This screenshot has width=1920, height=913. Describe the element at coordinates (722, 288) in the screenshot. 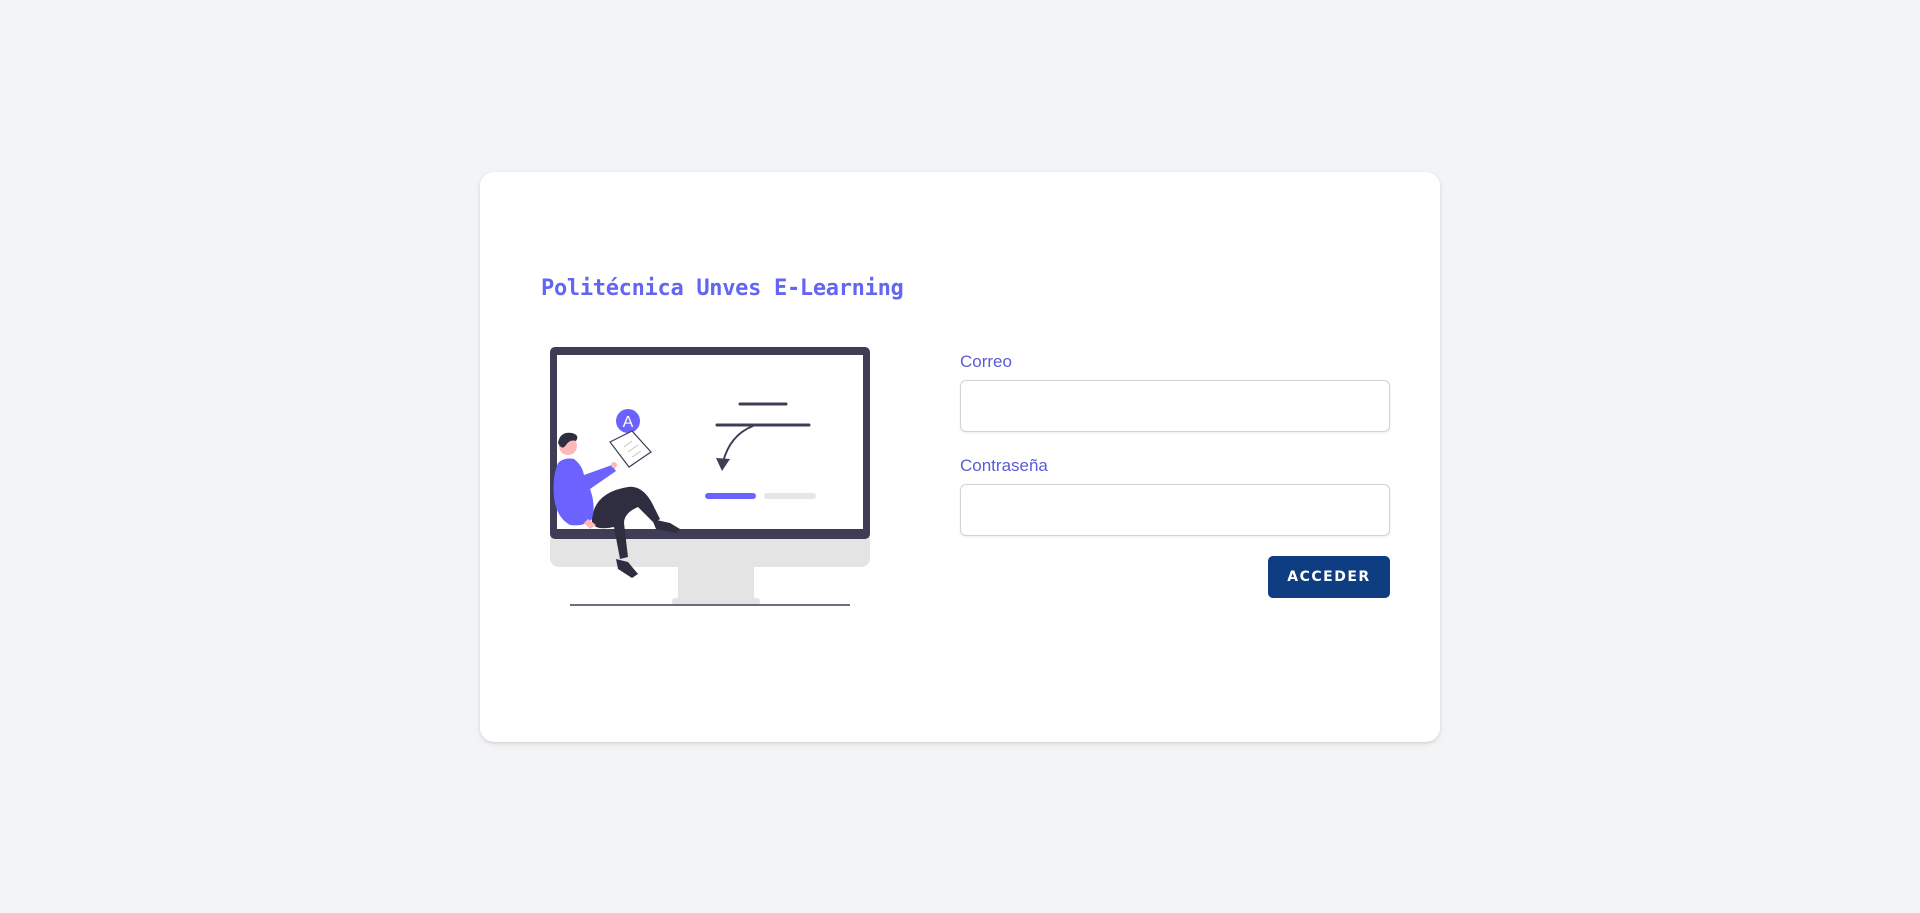

I see `app-title: Politécnica Unves E-Learning` at that location.